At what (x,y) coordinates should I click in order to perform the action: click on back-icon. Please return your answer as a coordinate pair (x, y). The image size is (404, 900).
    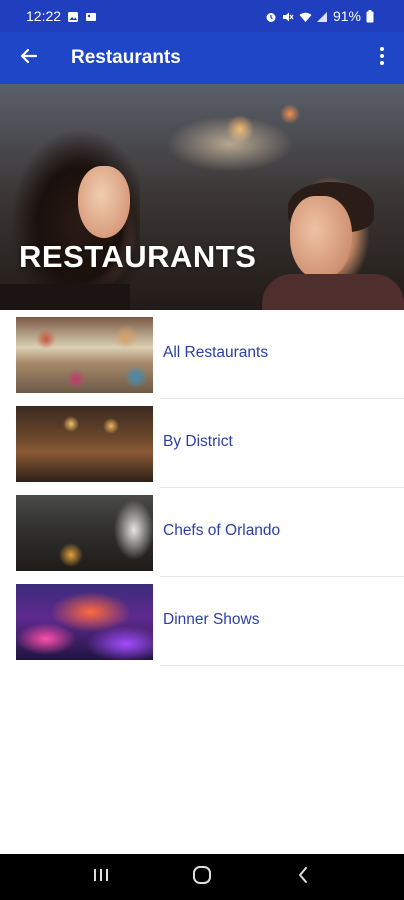
    Looking at the image, I should click on (303, 877).